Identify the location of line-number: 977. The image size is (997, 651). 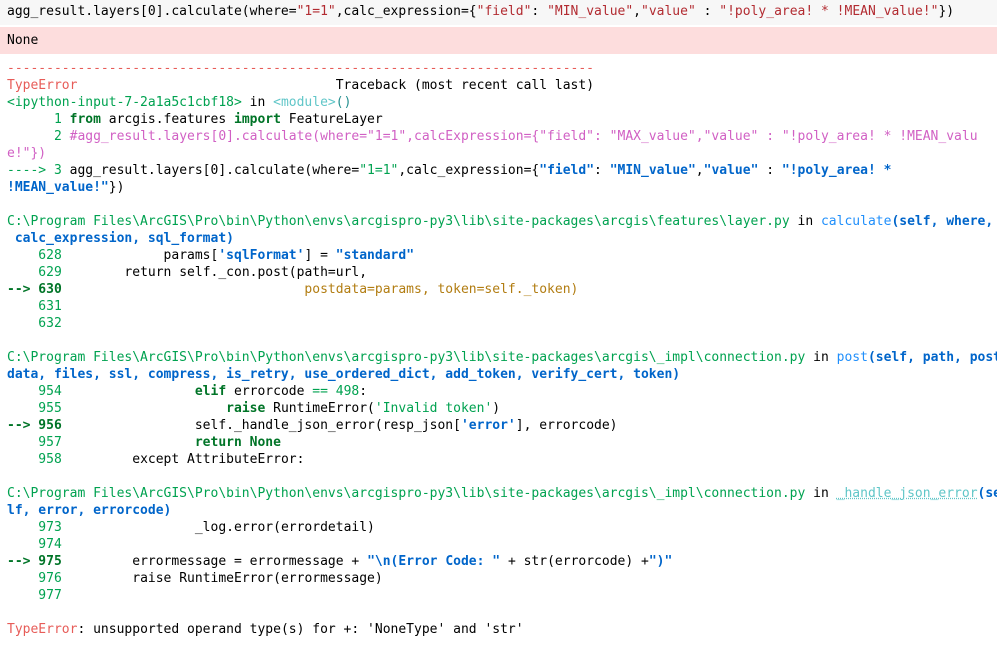
(34, 595).